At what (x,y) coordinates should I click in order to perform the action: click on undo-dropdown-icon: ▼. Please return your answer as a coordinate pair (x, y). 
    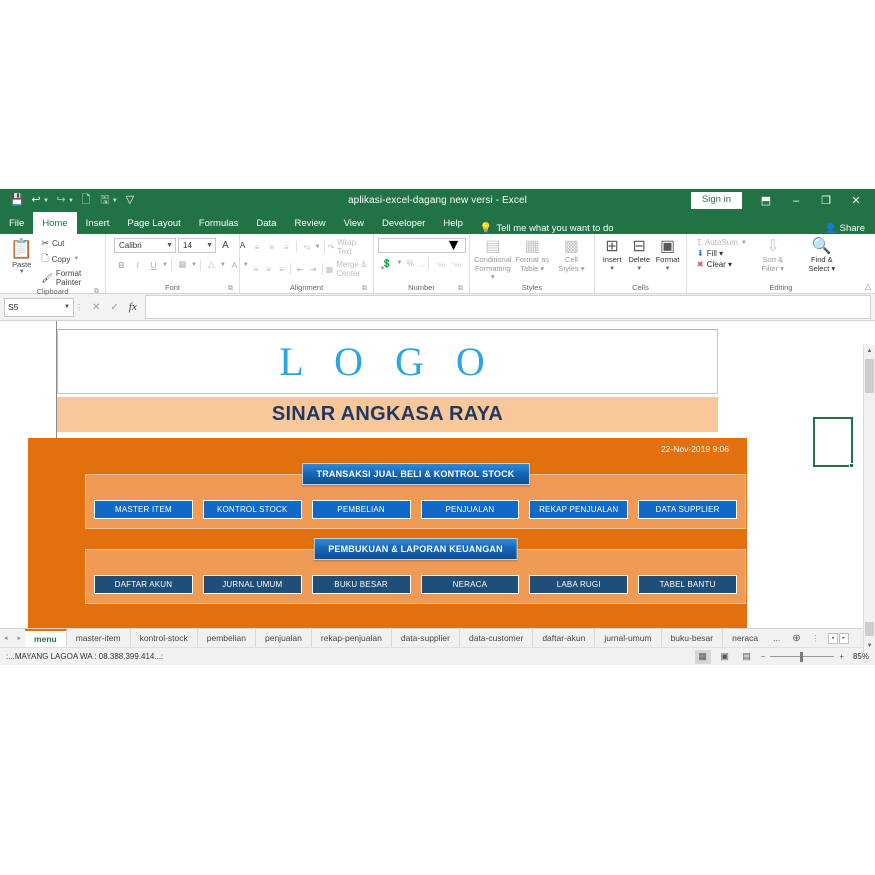
    Looking at the image, I should click on (46, 201).